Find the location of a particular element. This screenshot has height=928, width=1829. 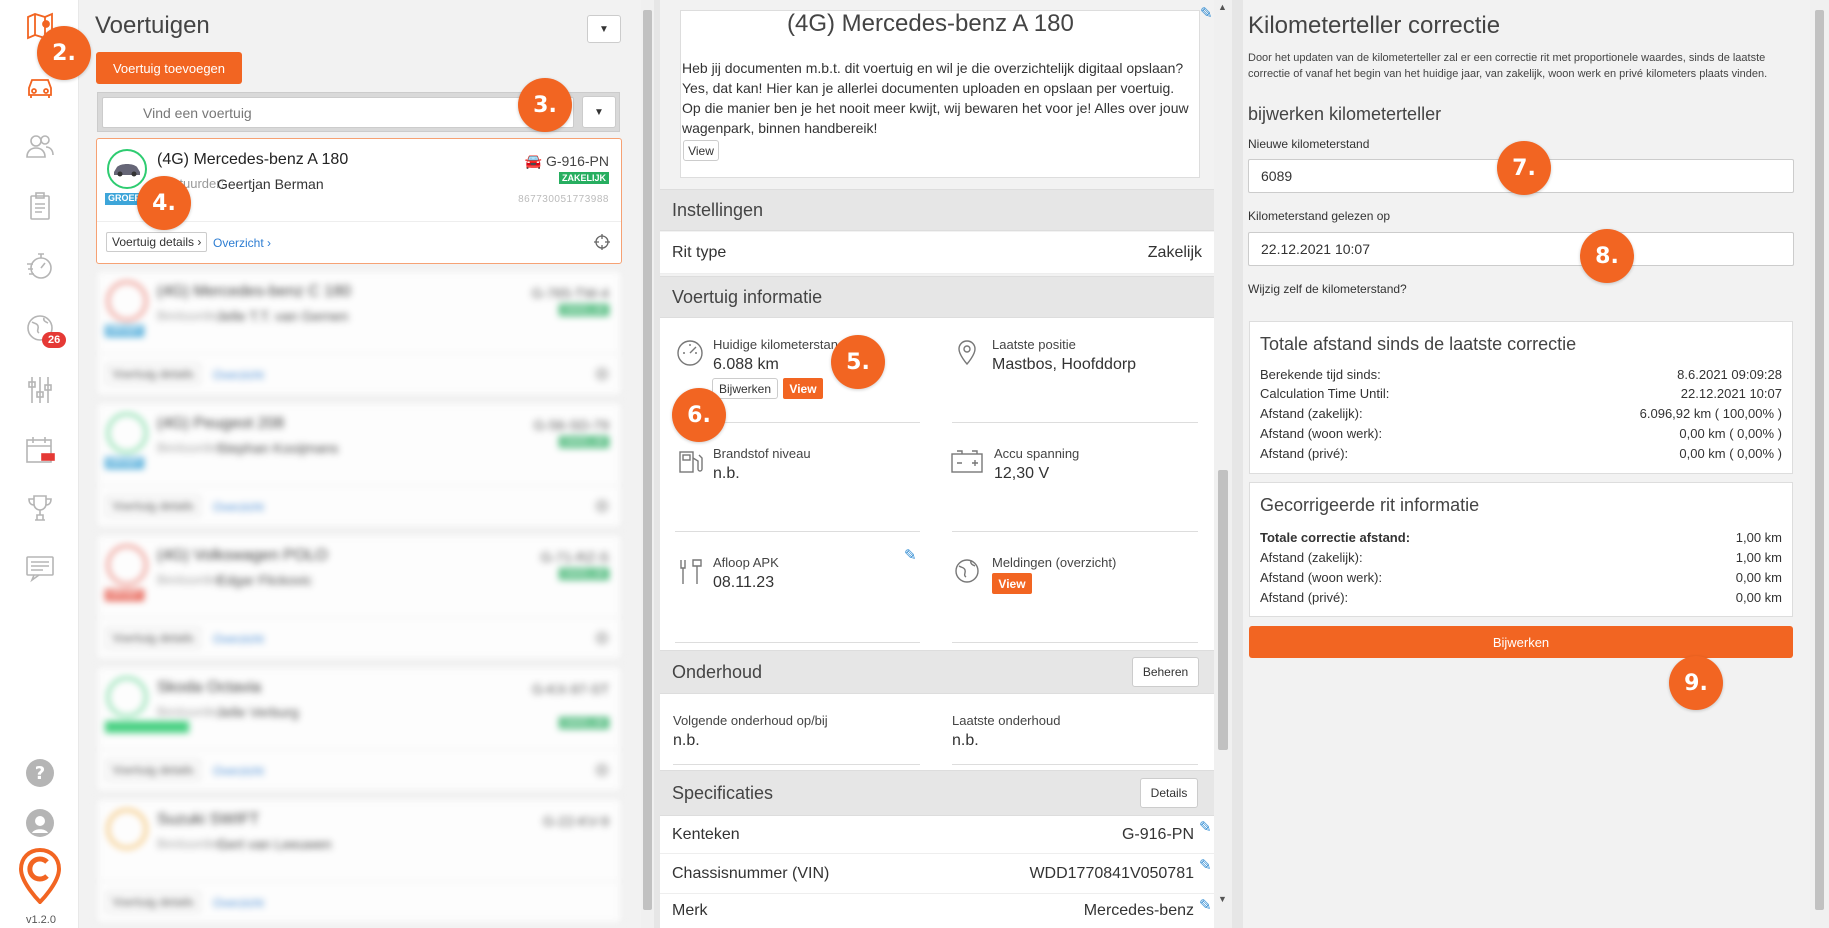

filter-dropdown: ▼ is located at coordinates (599, 112).